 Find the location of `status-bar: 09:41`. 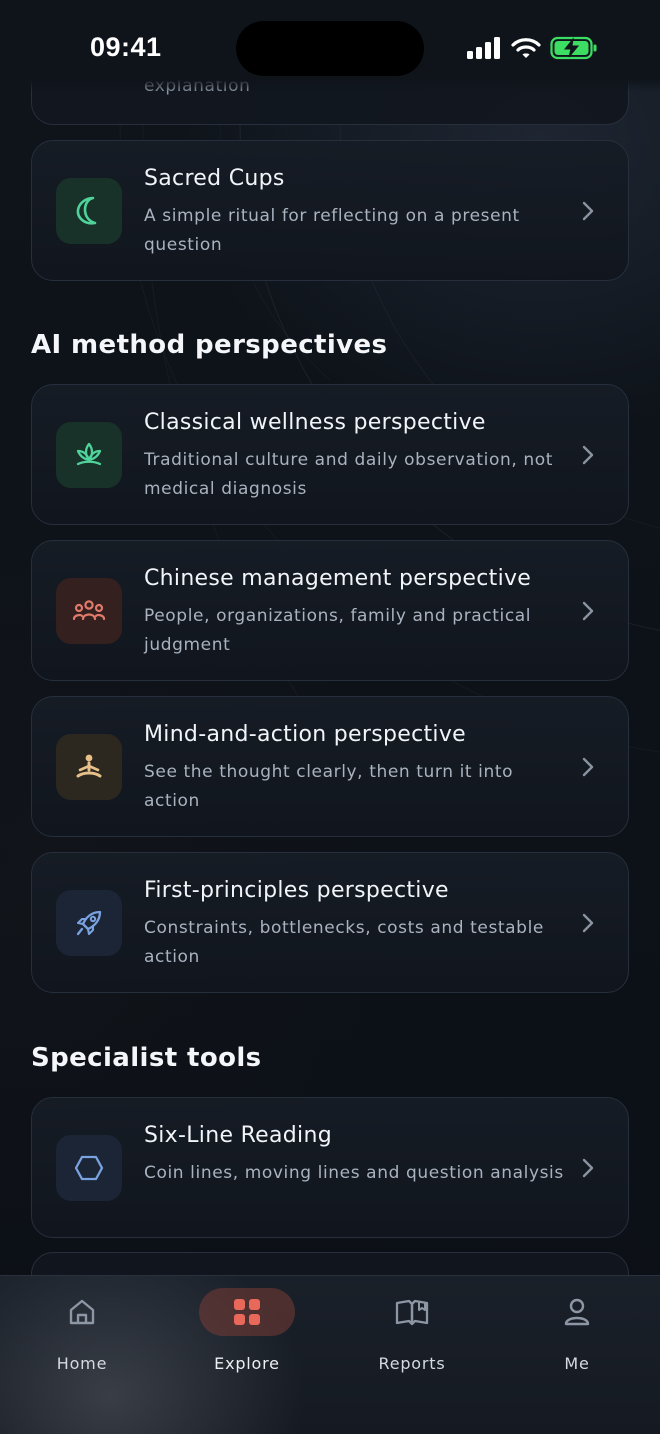

status-bar: 09:41 is located at coordinates (330, 48).